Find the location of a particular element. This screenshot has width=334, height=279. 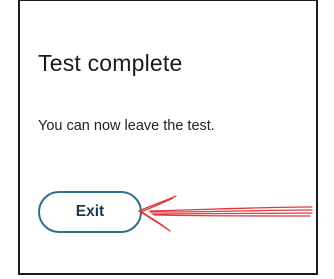

completion-message: You can now leave the test. is located at coordinates (126, 126).